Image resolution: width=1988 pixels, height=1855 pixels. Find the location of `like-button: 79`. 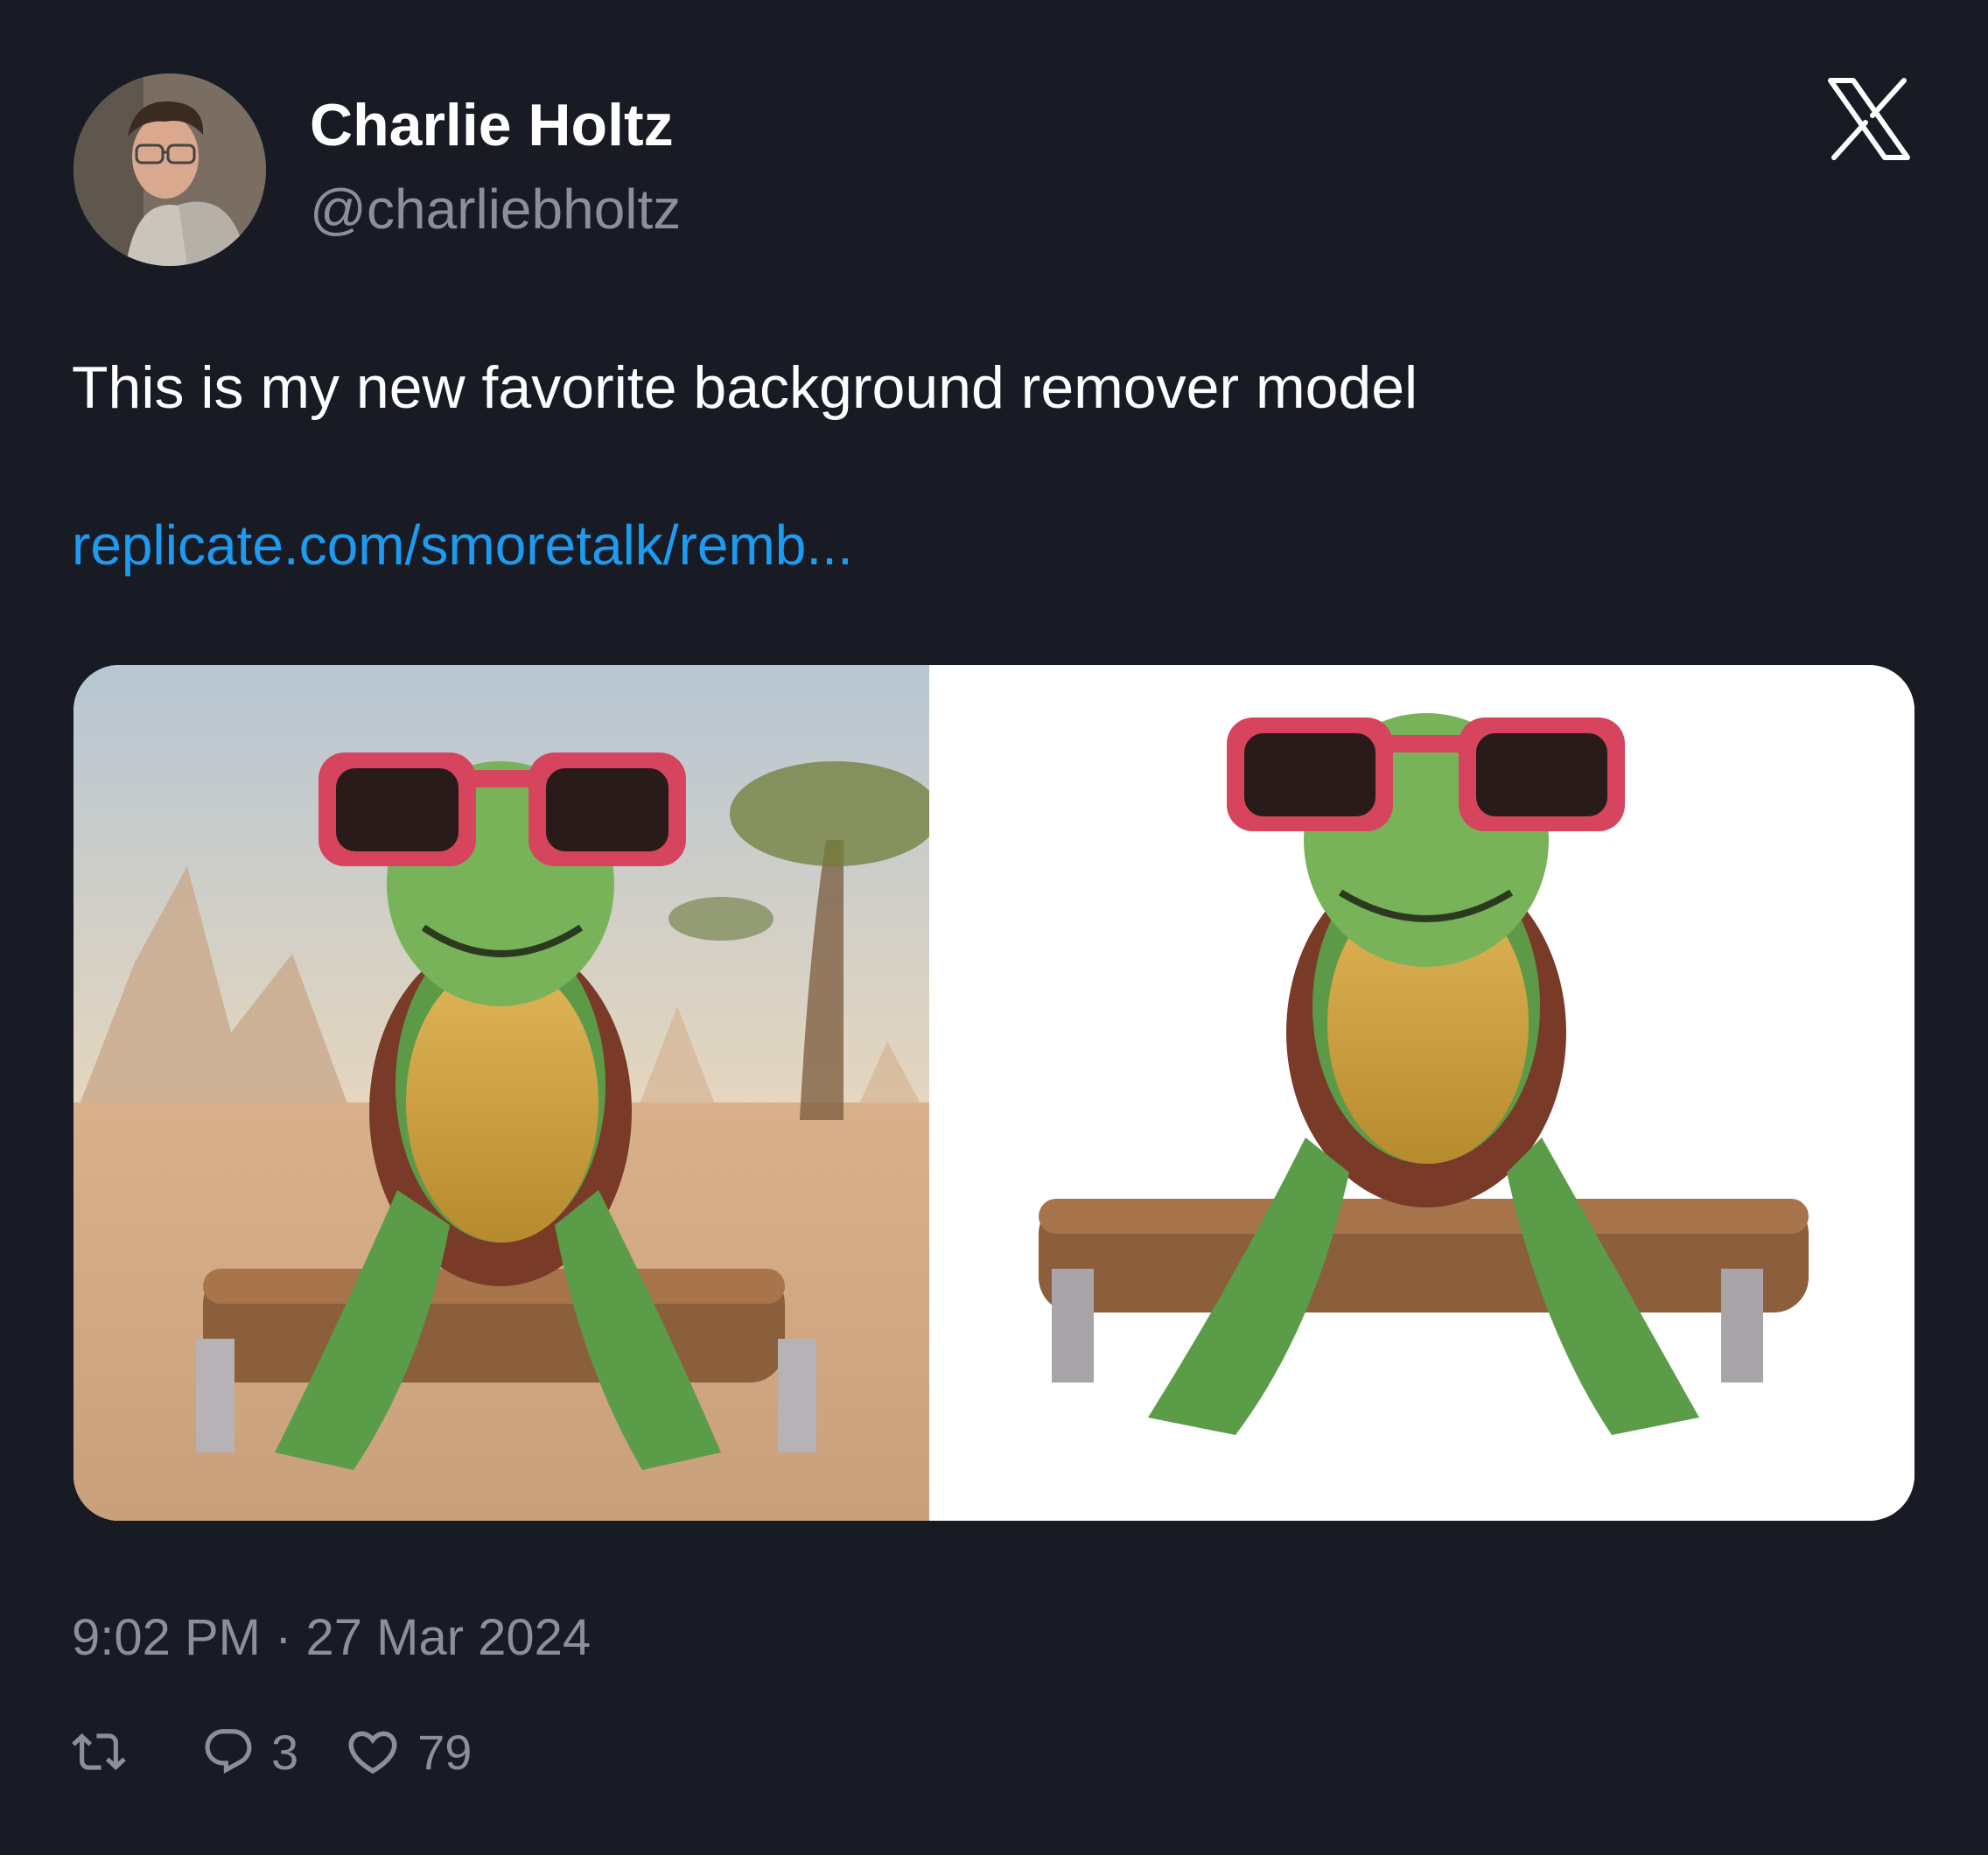

like-button: 79 is located at coordinates (408, 1752).